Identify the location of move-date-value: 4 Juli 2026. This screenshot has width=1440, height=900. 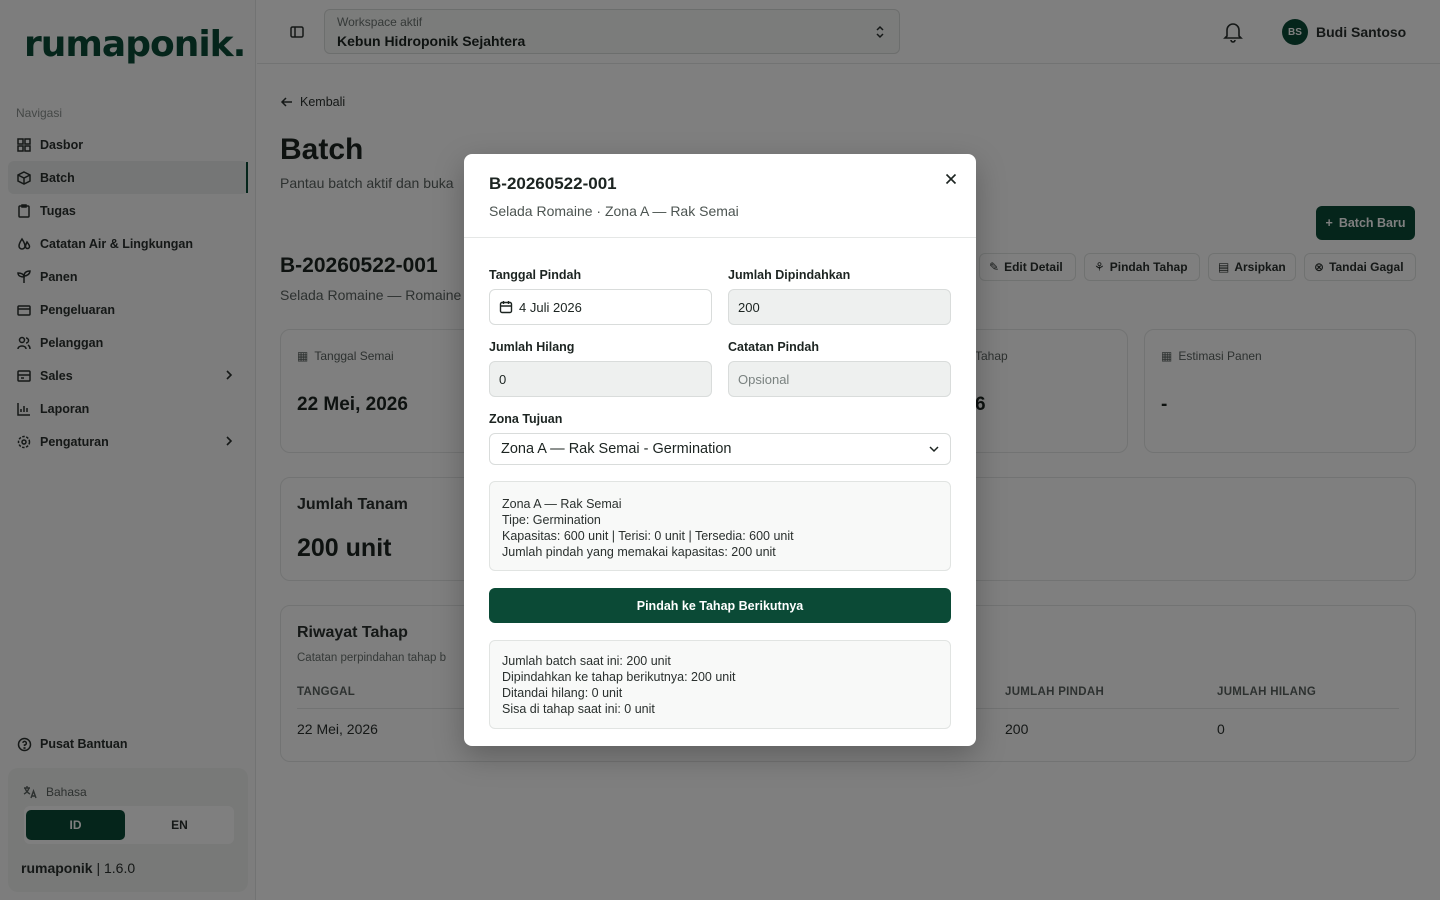
(550, 307).